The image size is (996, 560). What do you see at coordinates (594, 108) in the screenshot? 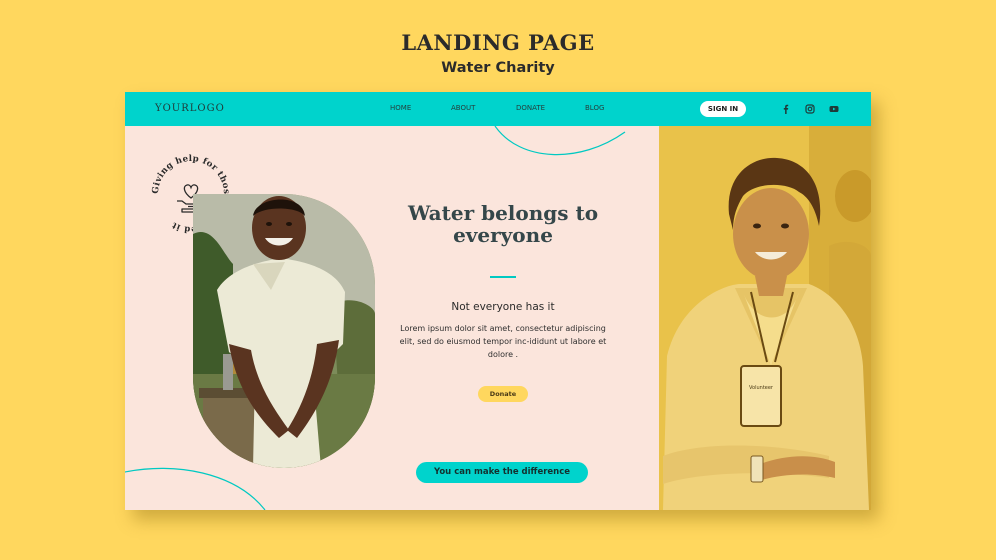
I see `nav-blog: BLOG` at bounding box center [594, 108].